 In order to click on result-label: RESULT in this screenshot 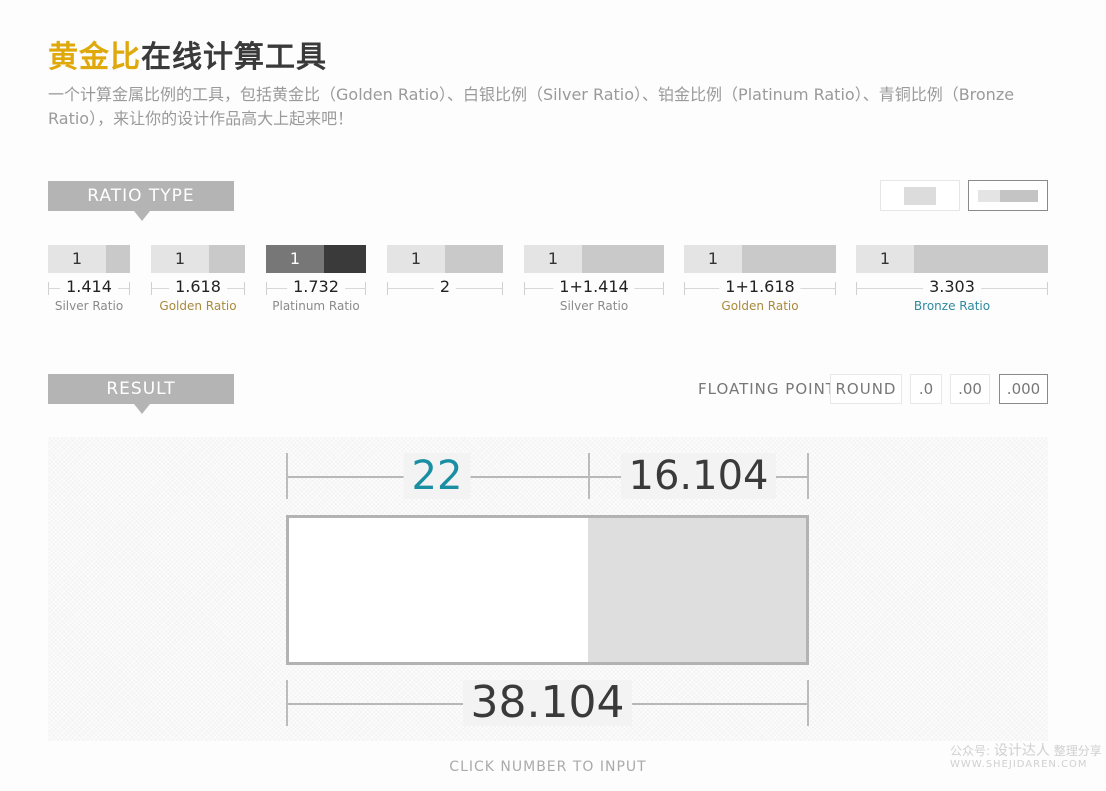, I will do `click(141, 394)`.